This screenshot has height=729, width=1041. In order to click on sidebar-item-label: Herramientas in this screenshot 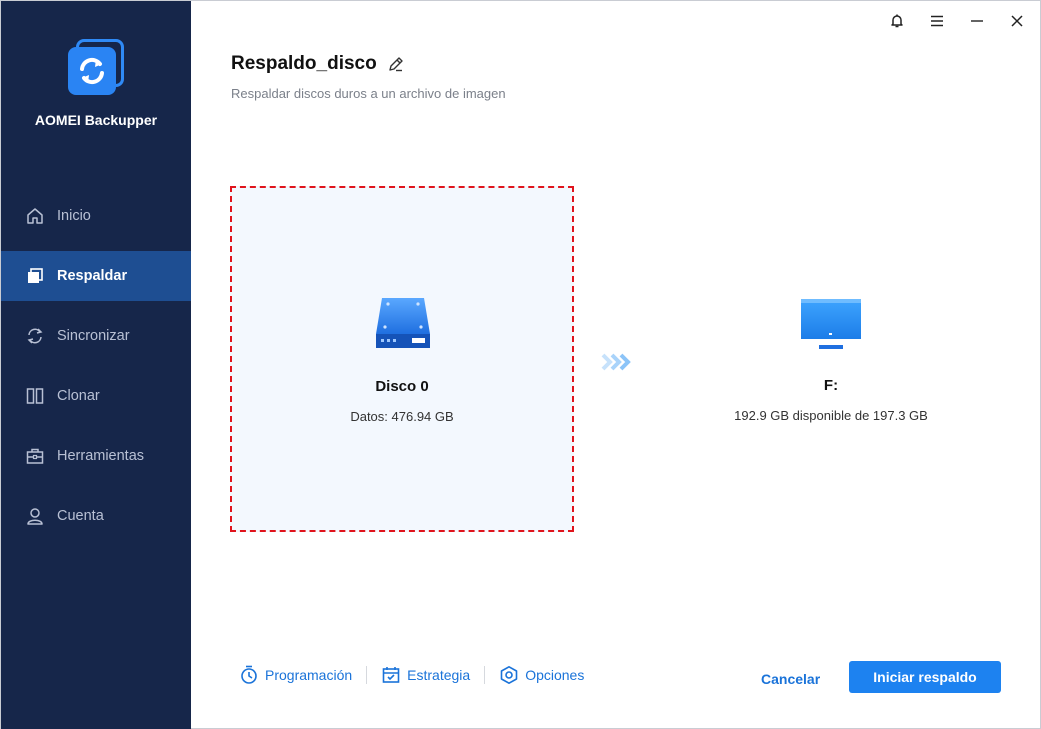, I will do `click(101, 456)`.